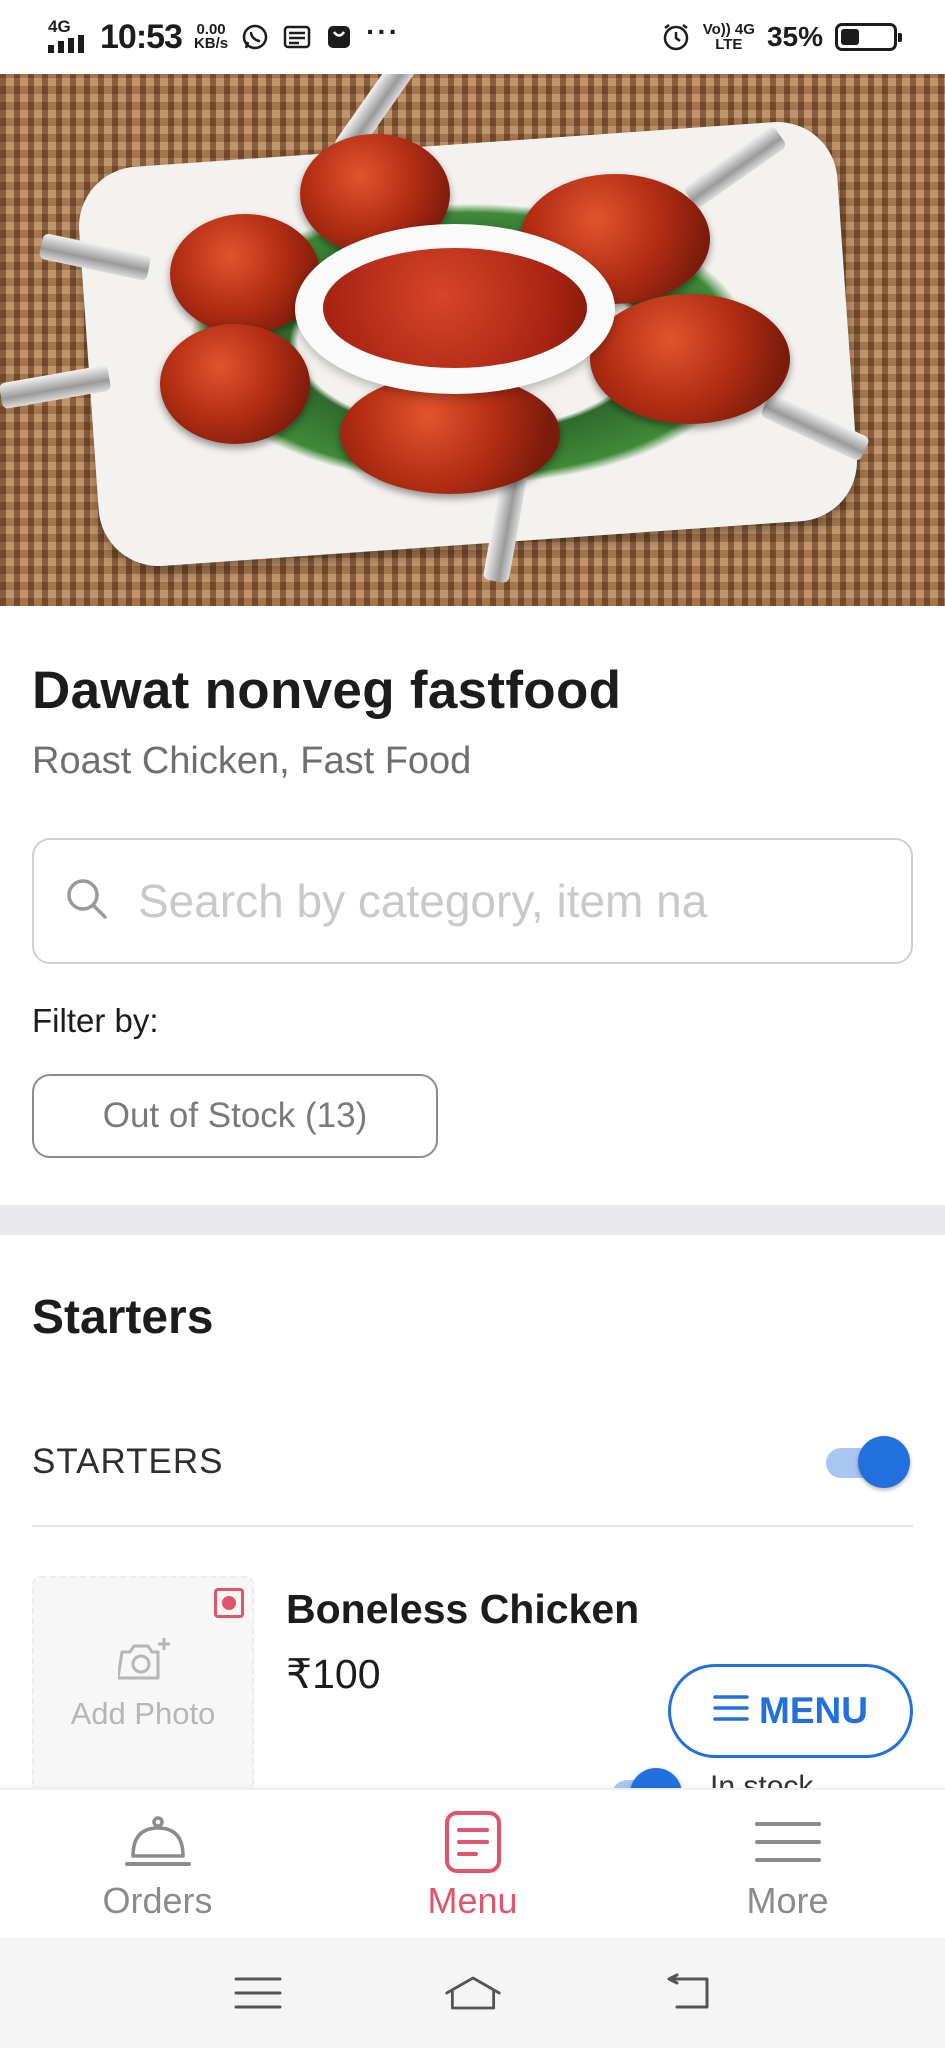 This screenshot has width=945, height=2048. I want to click on section-divider, so click(472, 1220).